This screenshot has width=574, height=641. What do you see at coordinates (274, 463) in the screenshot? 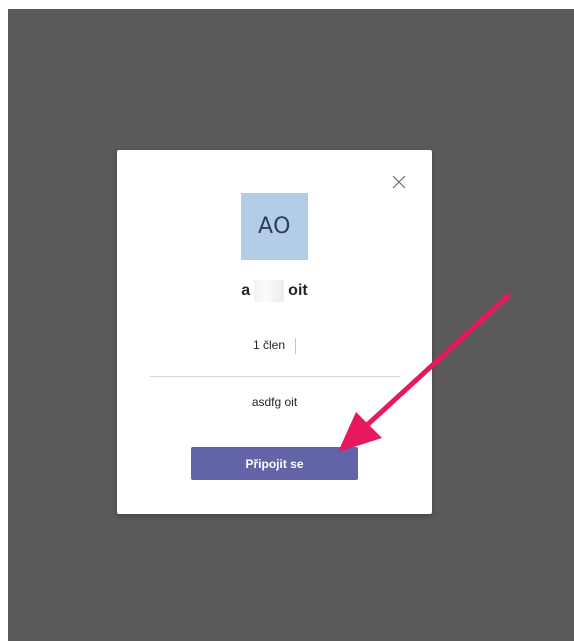
I see `join-button: Připojit se` at bounding box center [274, 463].